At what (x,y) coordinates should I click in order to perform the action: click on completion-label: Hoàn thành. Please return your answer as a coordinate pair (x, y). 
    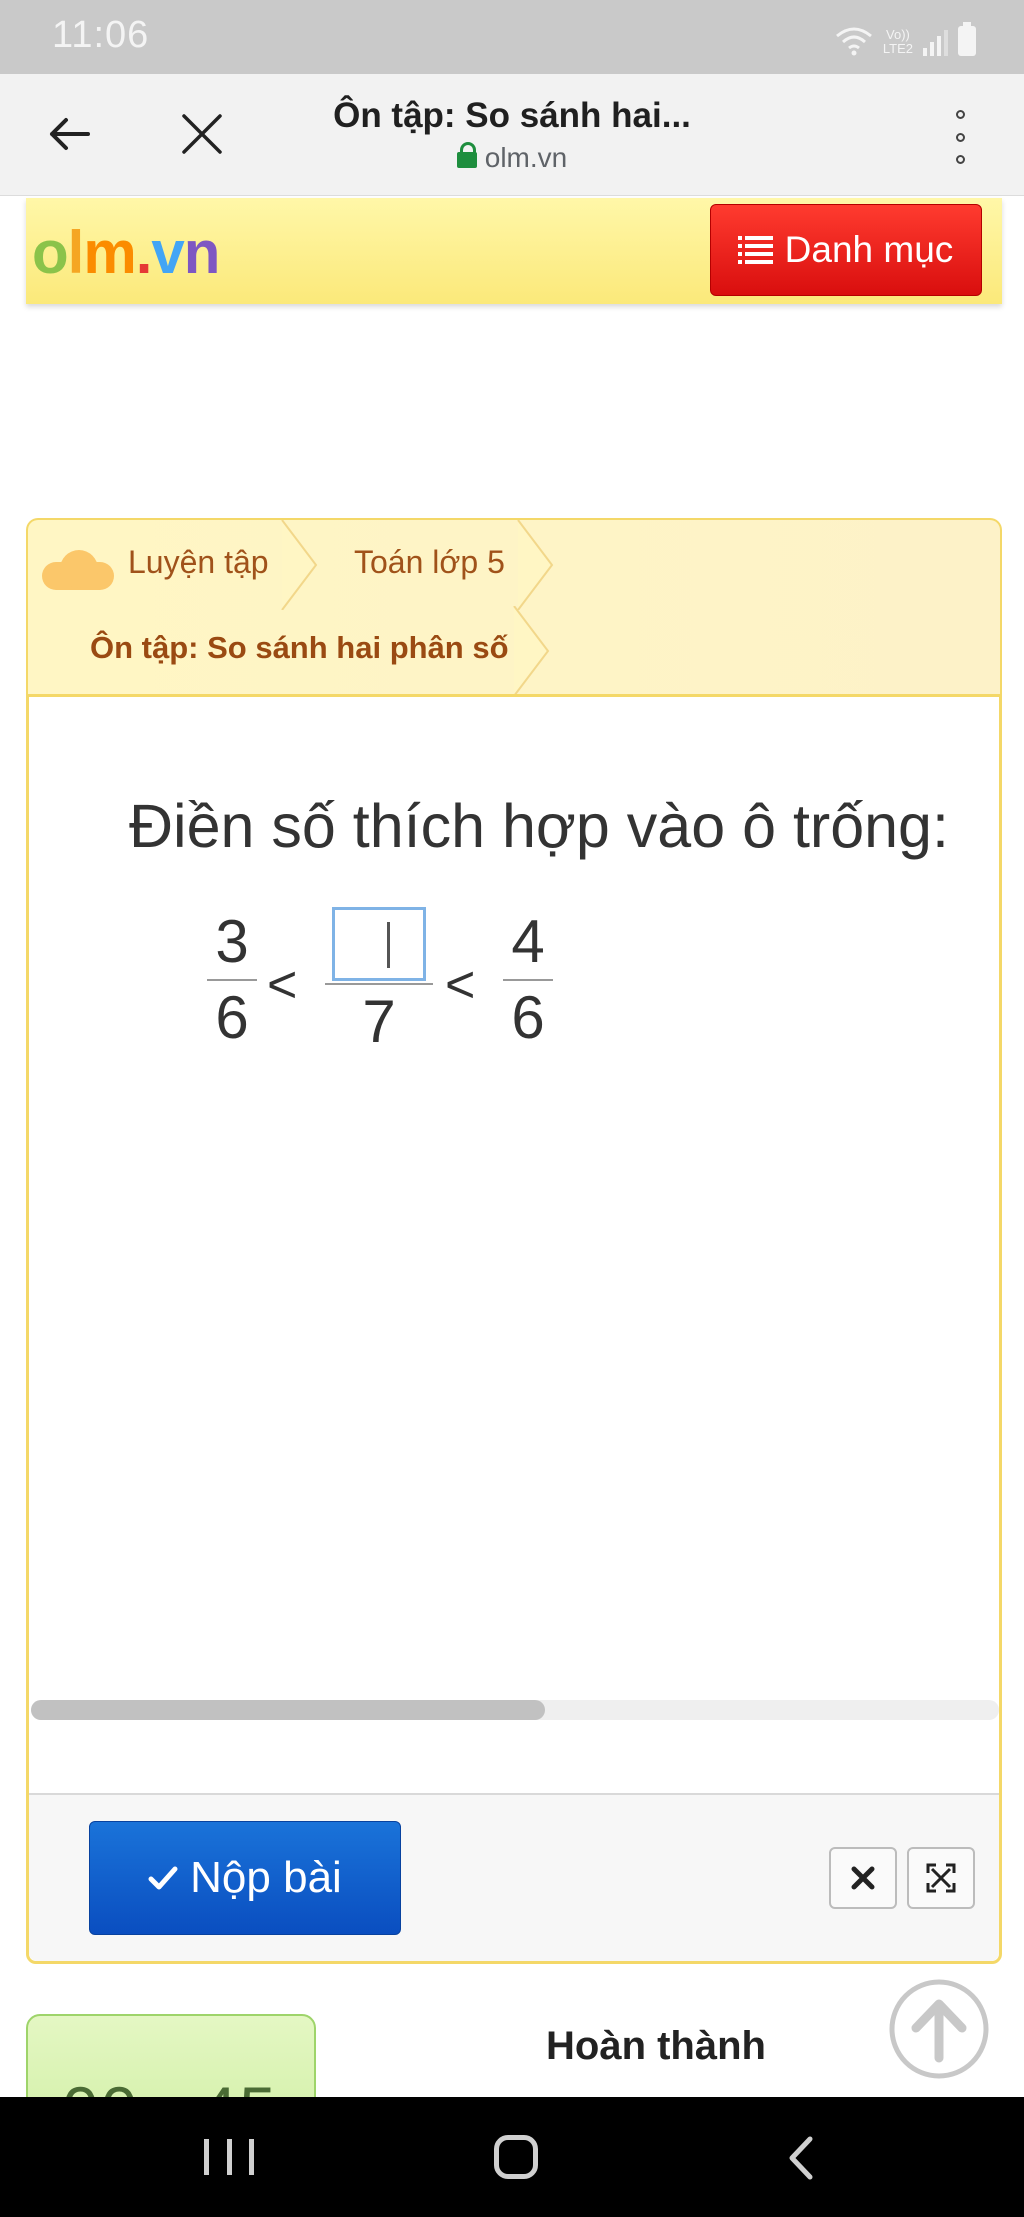
    Looking at the image, I should click on (656, 2046).